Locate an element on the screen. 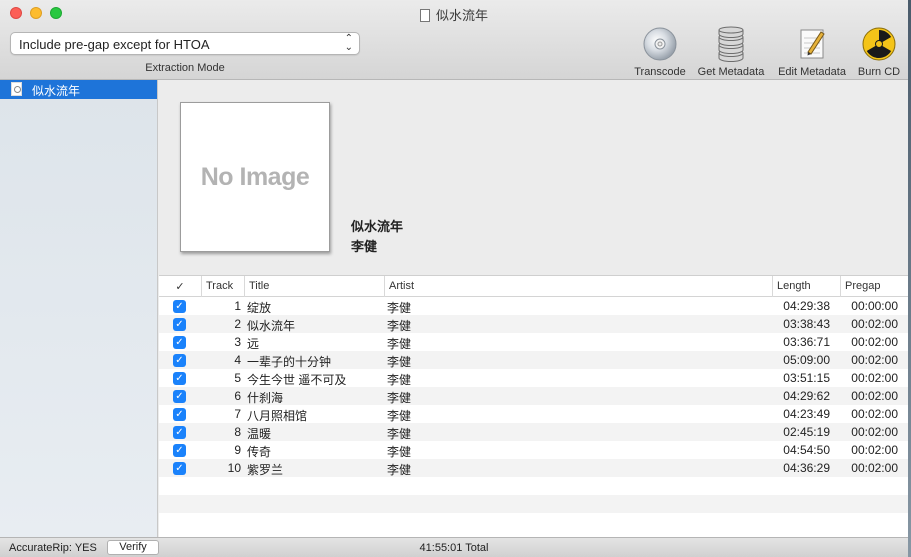  updown-chevron-icon: ⌃ ⌄ is located at coordinates (348, 43).